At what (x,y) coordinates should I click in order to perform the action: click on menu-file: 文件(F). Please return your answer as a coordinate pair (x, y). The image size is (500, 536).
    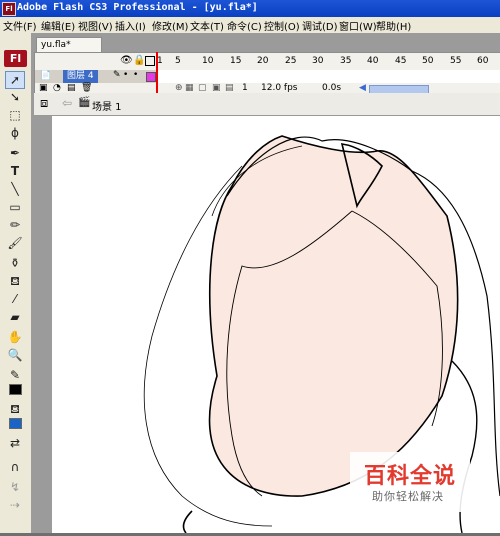
    Looking at the image, I should click on (20, 25).